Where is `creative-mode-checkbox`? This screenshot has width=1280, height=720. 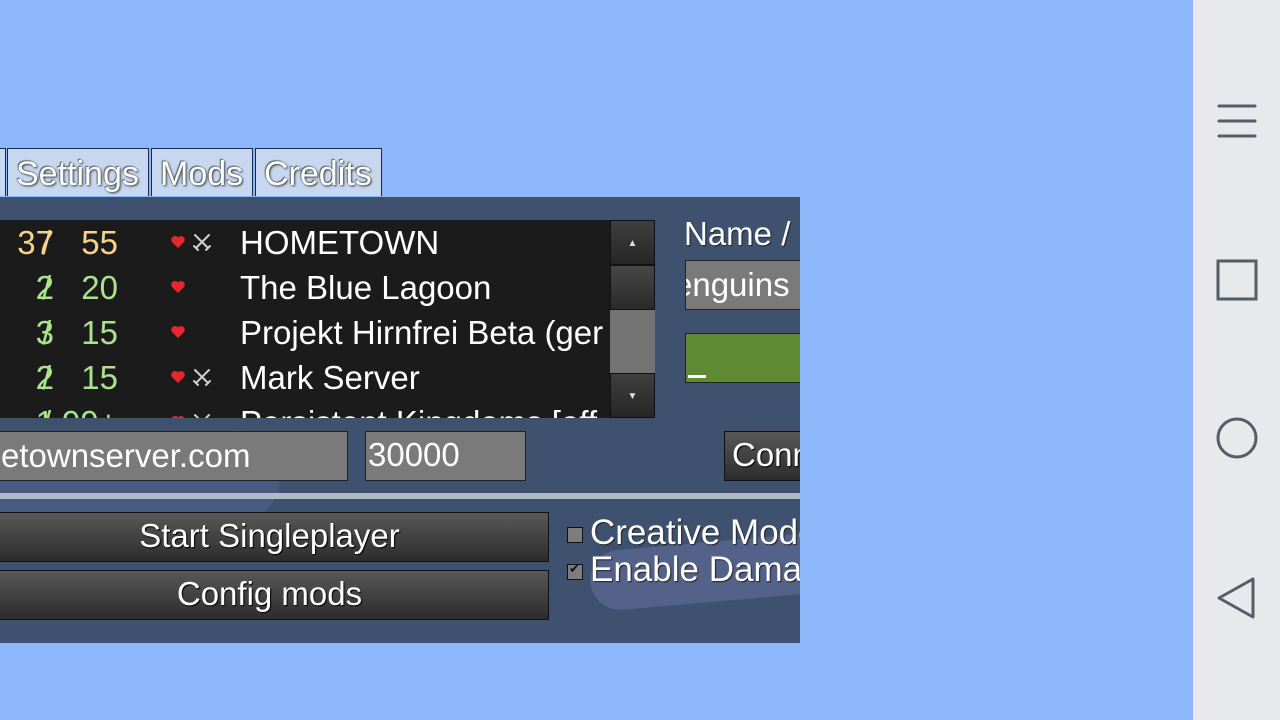 creative-mode-checkbox is located at coordinates (575, 535).